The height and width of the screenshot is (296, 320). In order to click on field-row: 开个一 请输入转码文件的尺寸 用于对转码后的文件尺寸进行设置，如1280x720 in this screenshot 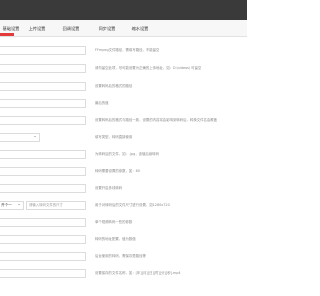, I will do `click(123, 205)`.